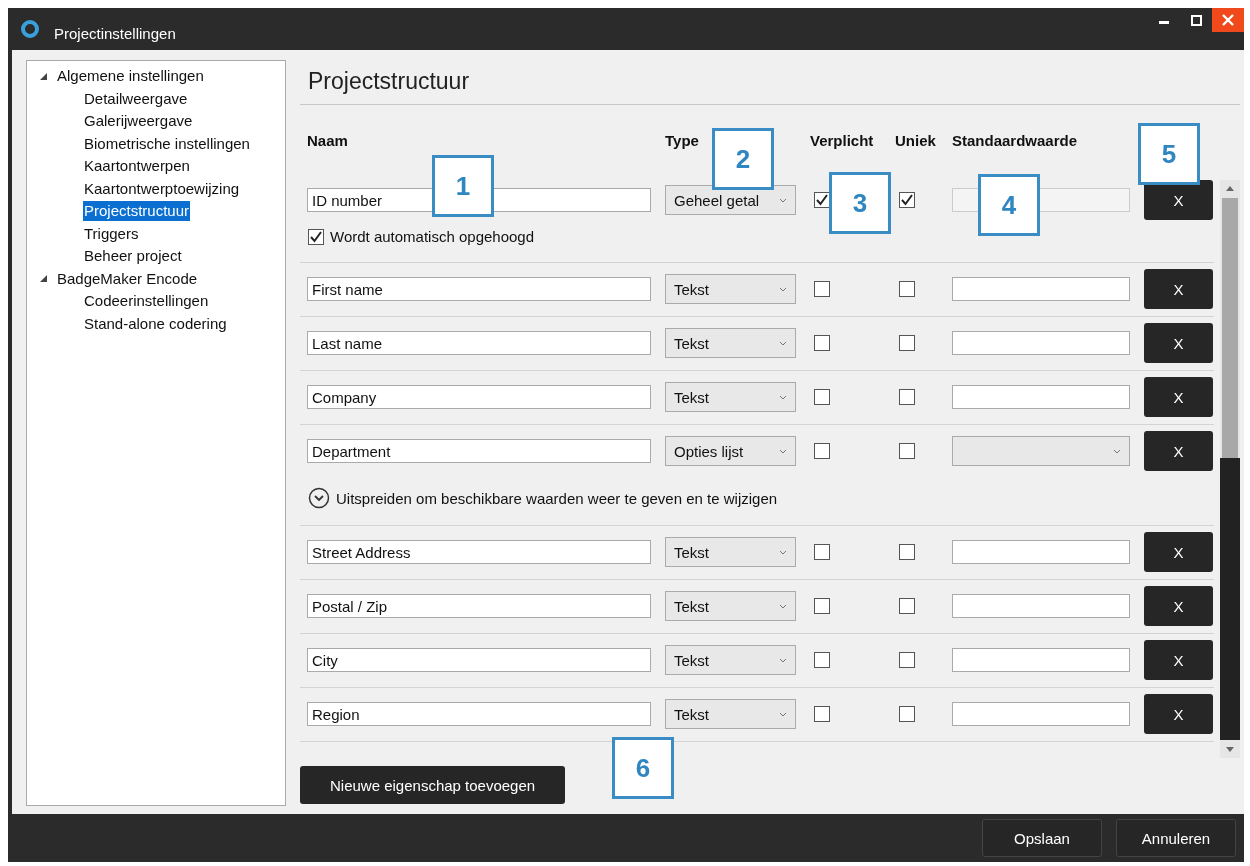 Image resolution: width=1250 pixels, height=866 pixels. I want to click on callout-tooltip: 5, so click(1169, 154).